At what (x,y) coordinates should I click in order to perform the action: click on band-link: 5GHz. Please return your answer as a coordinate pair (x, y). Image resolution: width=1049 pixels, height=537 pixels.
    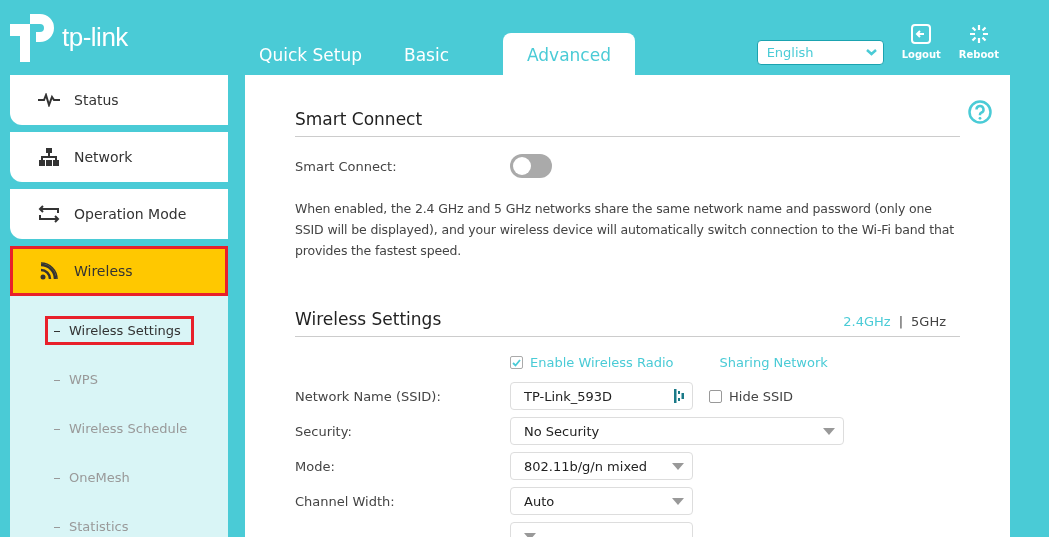
    Looking at the image, I should click on (928, 321).